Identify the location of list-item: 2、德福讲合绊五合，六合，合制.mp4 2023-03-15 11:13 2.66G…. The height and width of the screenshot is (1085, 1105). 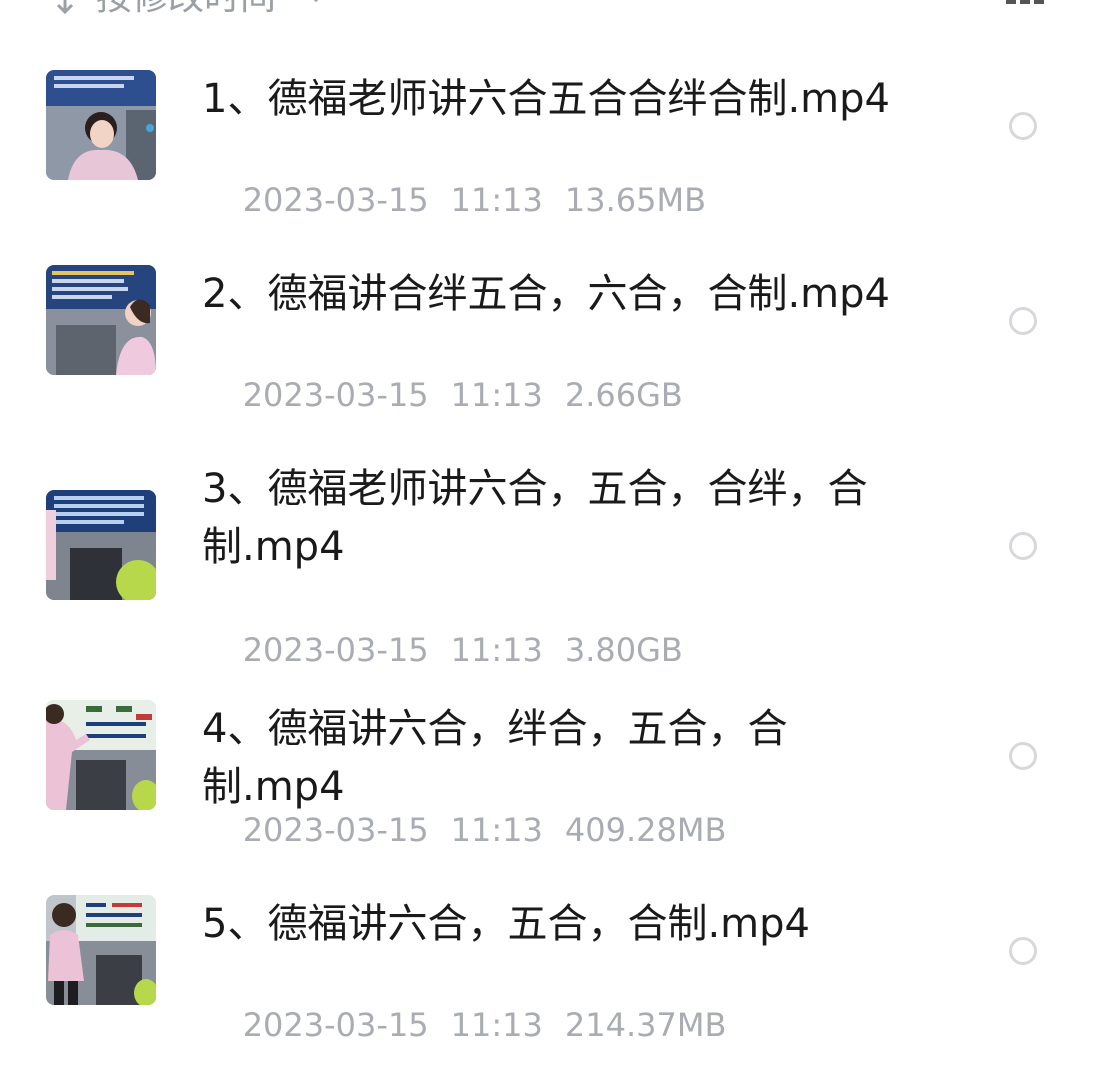
(552, 339).